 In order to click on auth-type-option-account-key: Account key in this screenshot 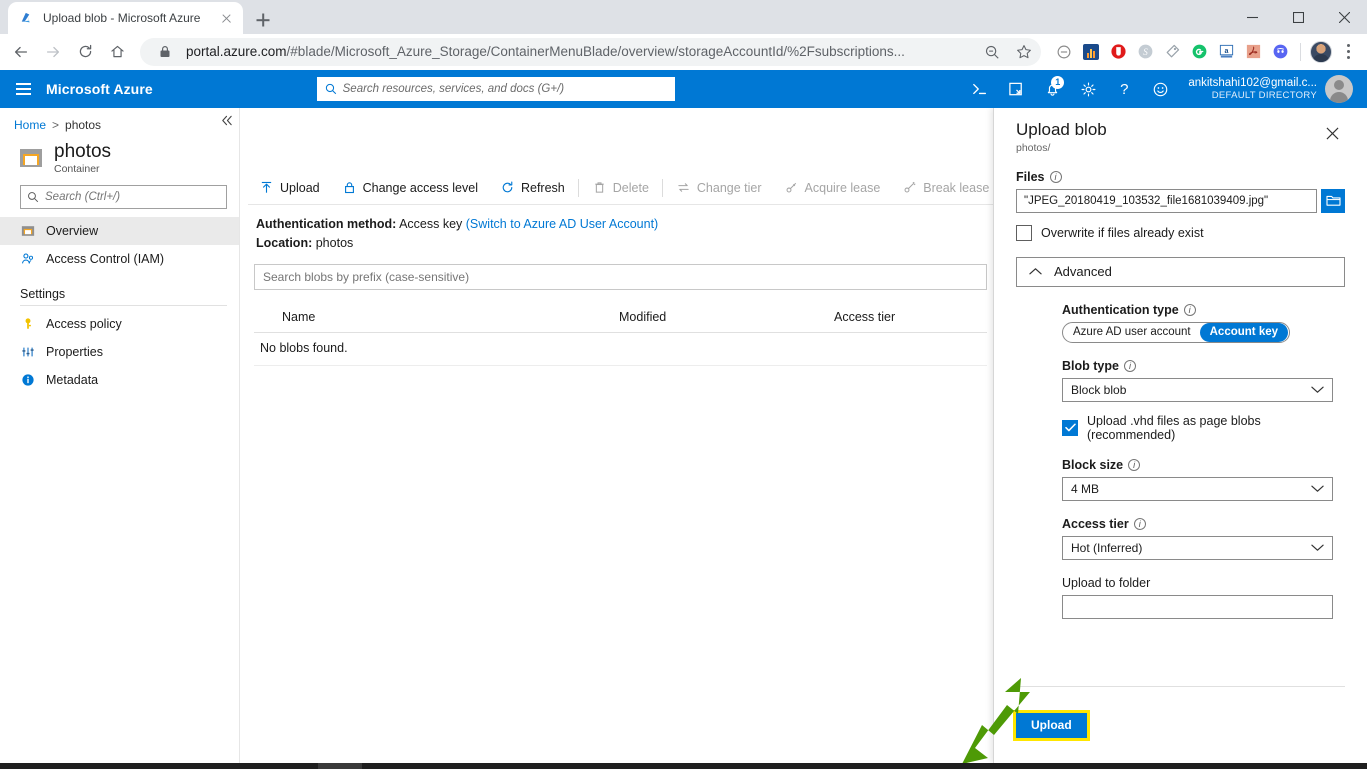, I will do `click(1244, 332)`.